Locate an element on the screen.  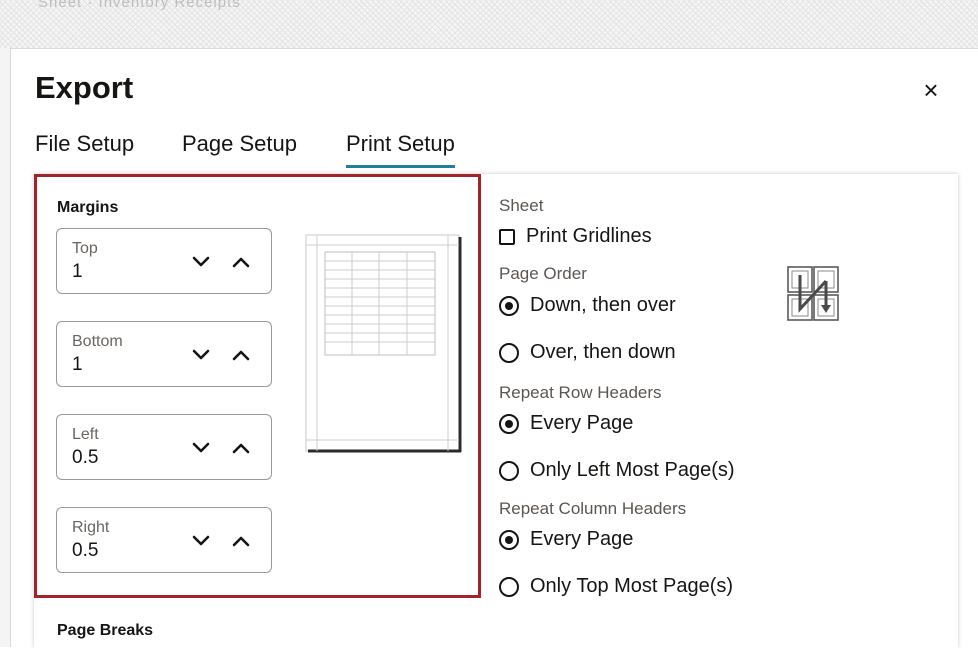
page-breaks-label: Page Breaks is located at coordinates (105, 630).